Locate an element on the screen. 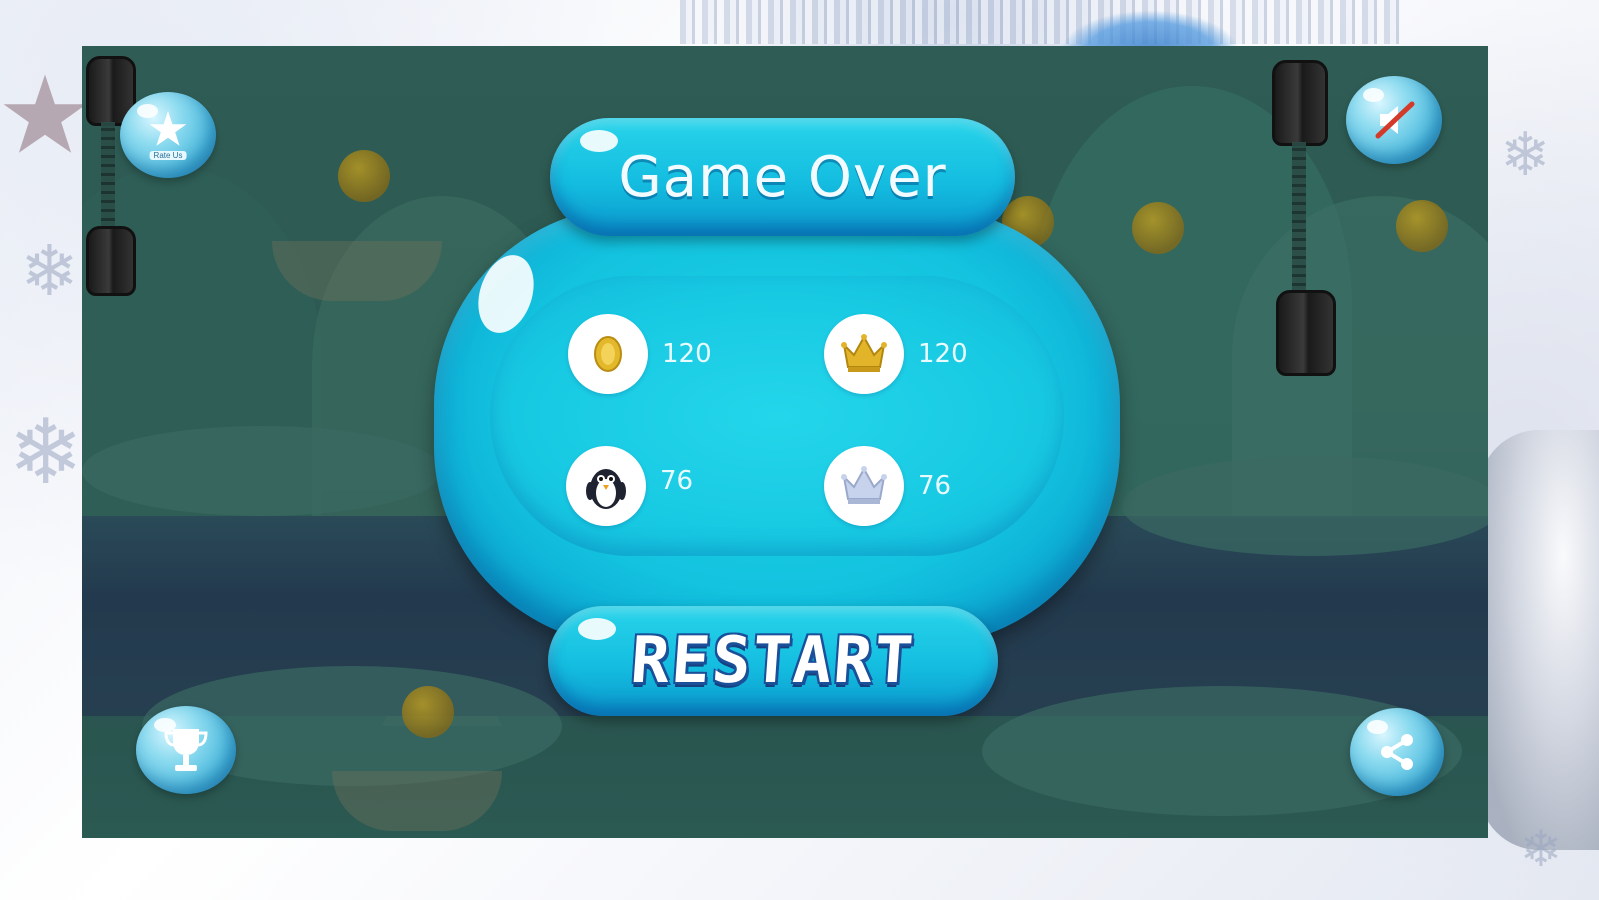 This screenshot has width=1599, height=900. rate-button: Rate Us is located at coordinates (168, 135).